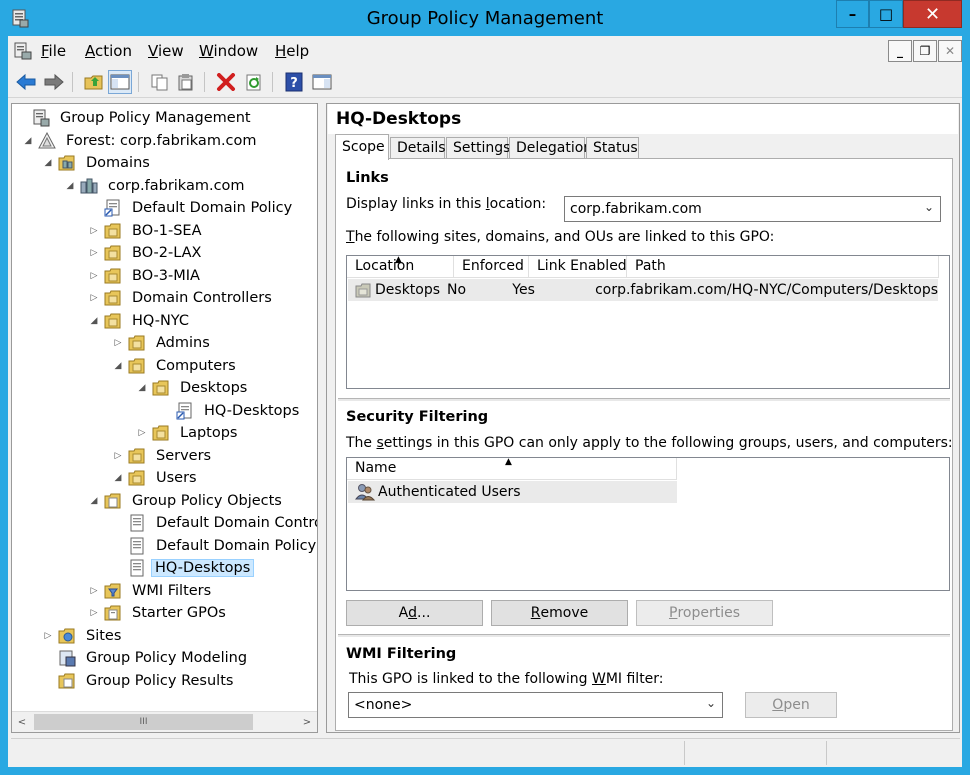 The width and height of the screenshot is (970, 775). I want to click on tree-item-wmi-filters: ▷ WMI Filters, so click(152, 591).